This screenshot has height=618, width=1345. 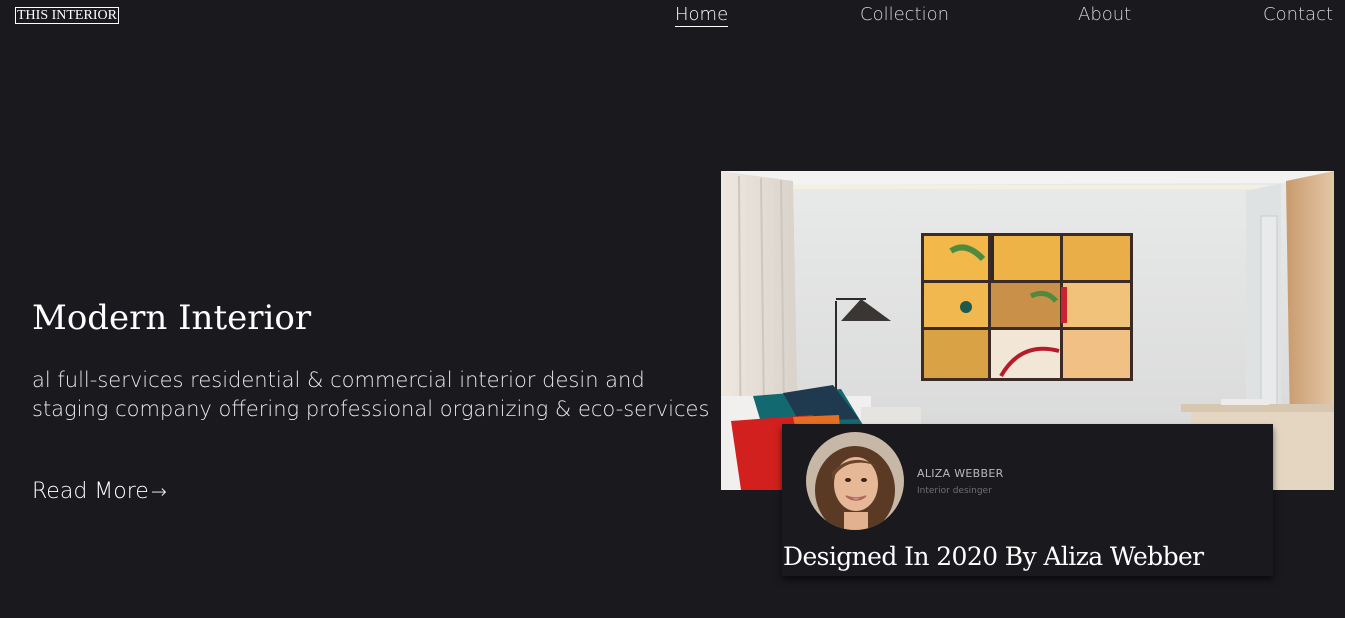 I want to click on designer-avatar, so click(x=855, y=481).